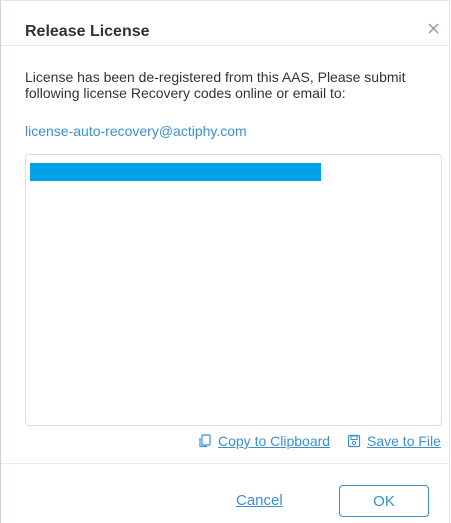 The width and height of the screenshot is (451, 523). I want to click on copy-to-clipboard-label: Copy to Clipboard, so click(274, 441).